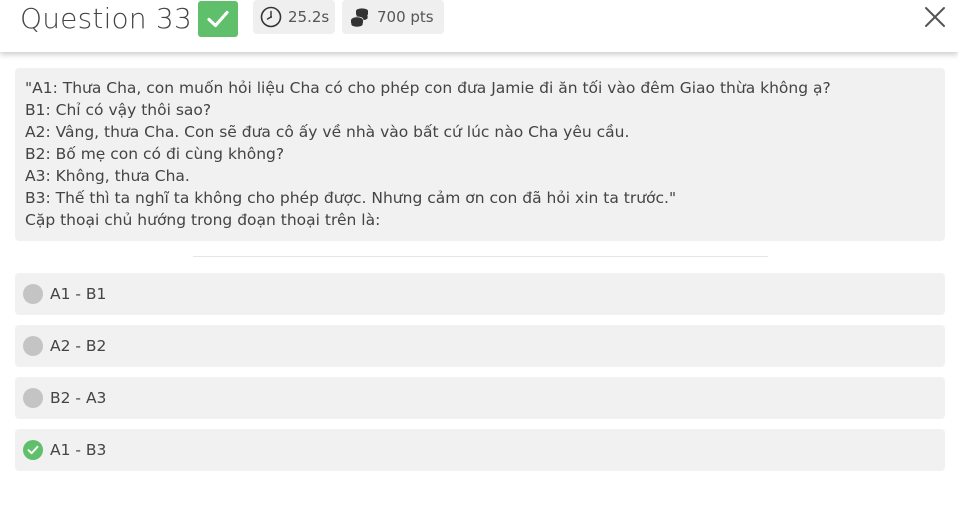 The height and width of the screenshot is (507, 958). Describe the element at coordinates (480, 294) in the screenshot. I see `answer-option-1: A1 - B1` at that location.